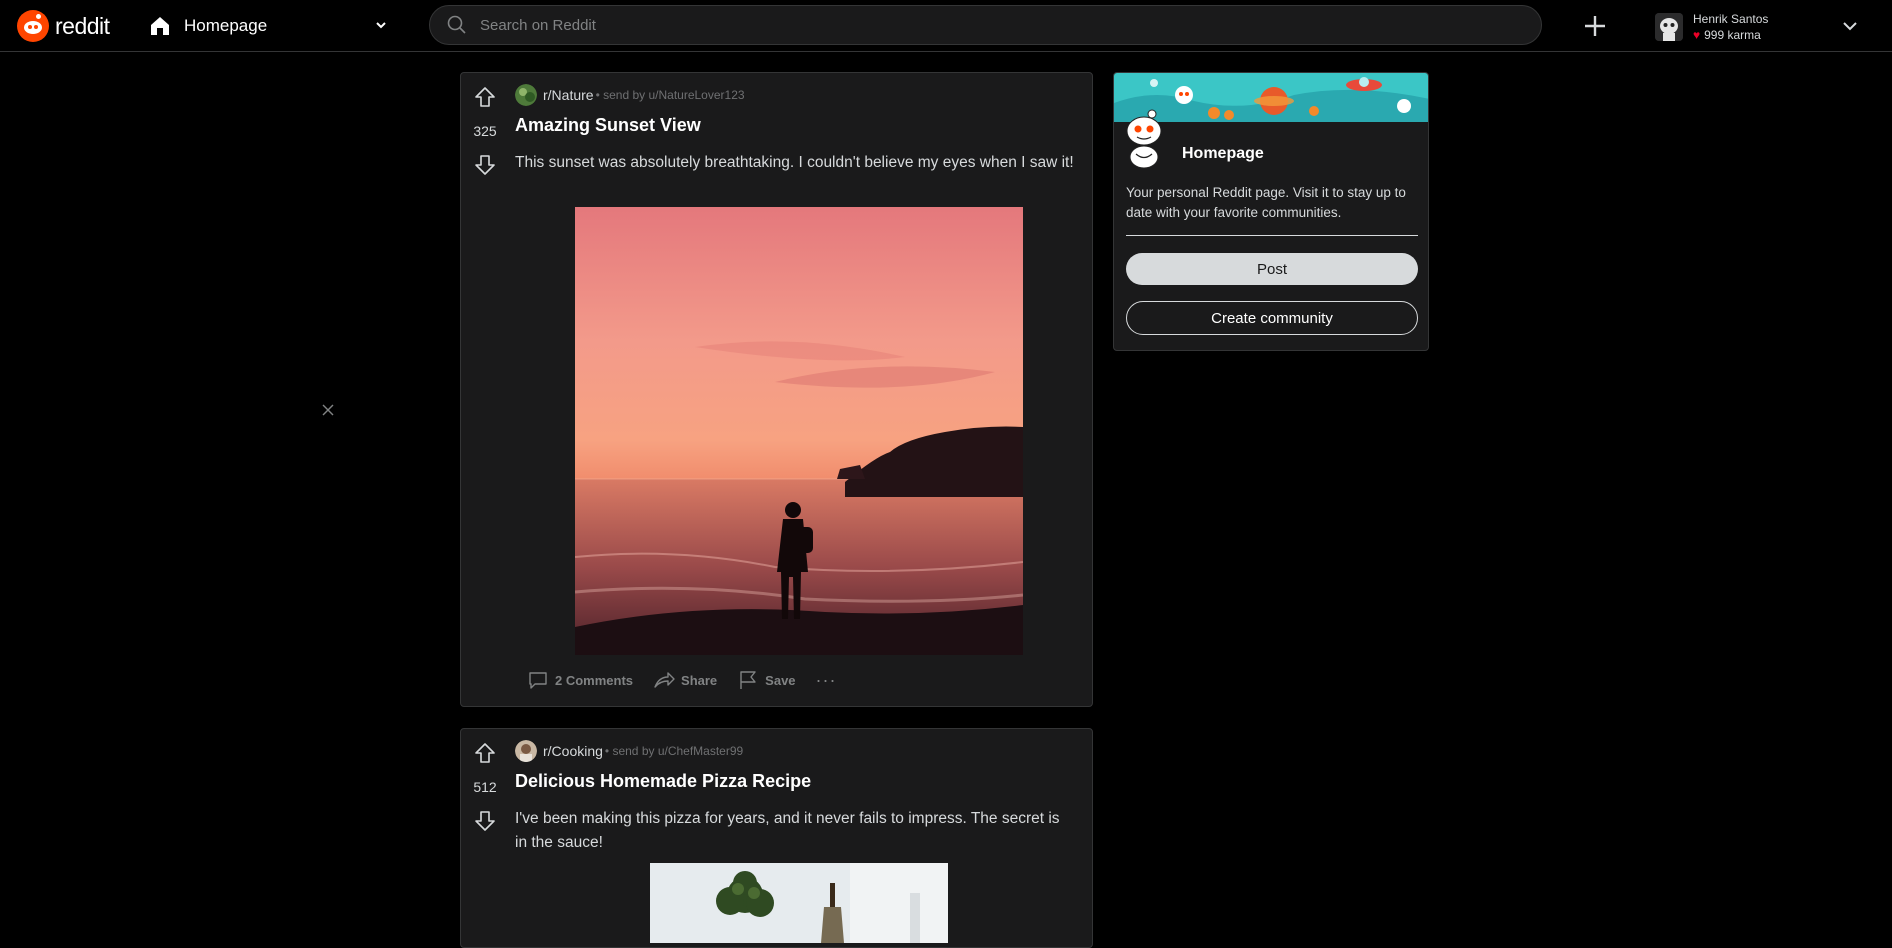 Image resolution: width=1892 pixels, height=948 pixels. Describe the element at coordinates (663, 781) in the screenshot. I see `post-title: Delicious Homemade Pizza Recipe` at that location.